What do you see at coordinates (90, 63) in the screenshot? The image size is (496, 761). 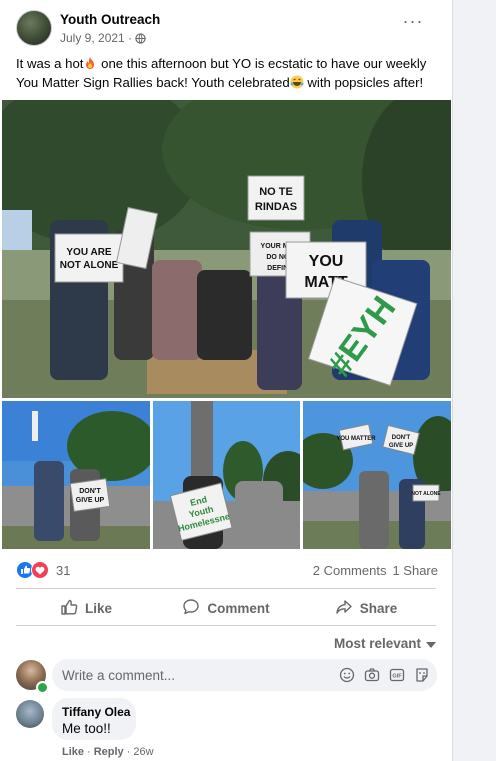 I see `fire-emoji` at bounding box center [90, 63].